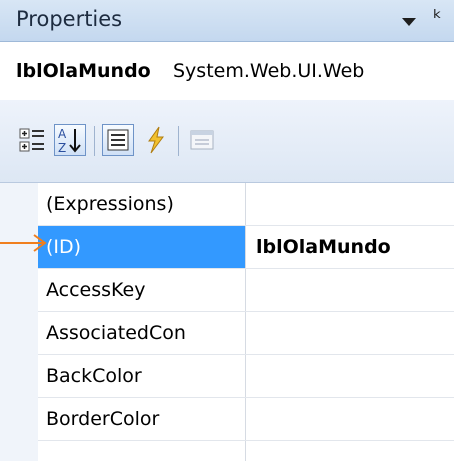 The width and height of the screenshot is (454, 461). I want to click on svg-text: A, so click(62, 134).